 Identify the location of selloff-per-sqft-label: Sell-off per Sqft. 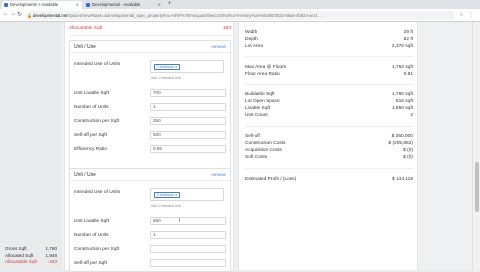
(90, 263).